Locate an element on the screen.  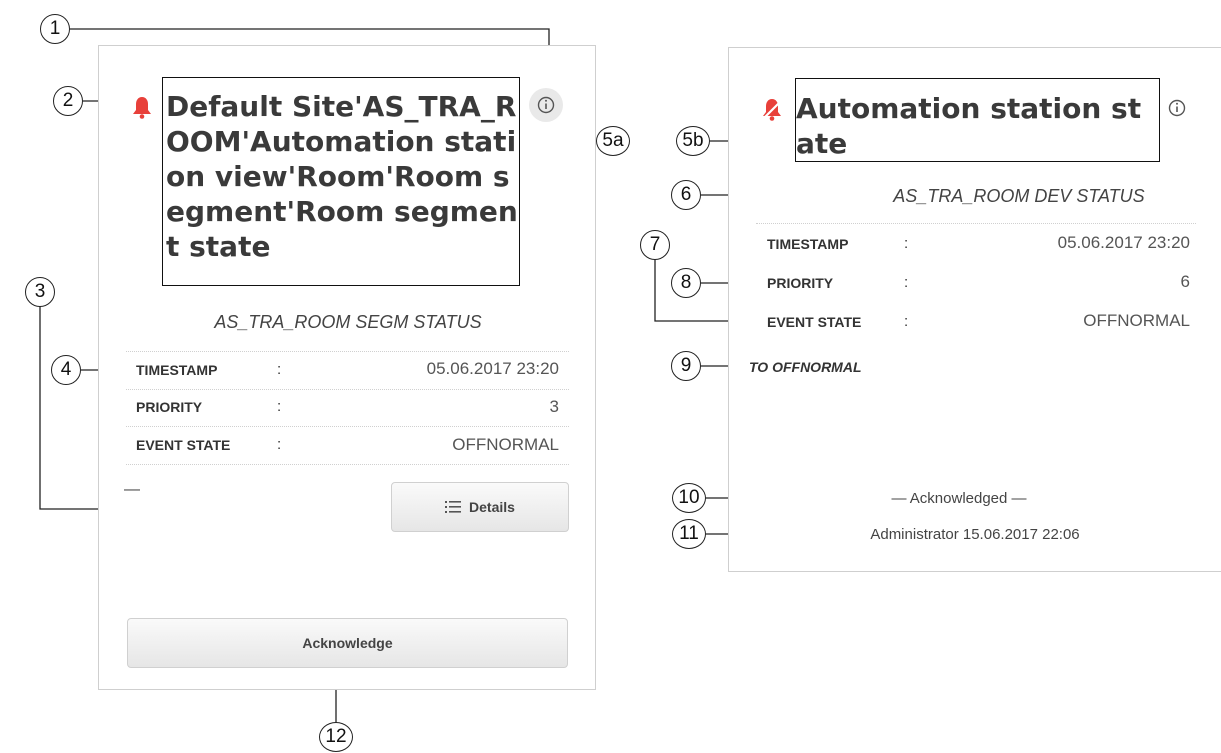
callout-10: 10 is located at coordinates (689, 498).